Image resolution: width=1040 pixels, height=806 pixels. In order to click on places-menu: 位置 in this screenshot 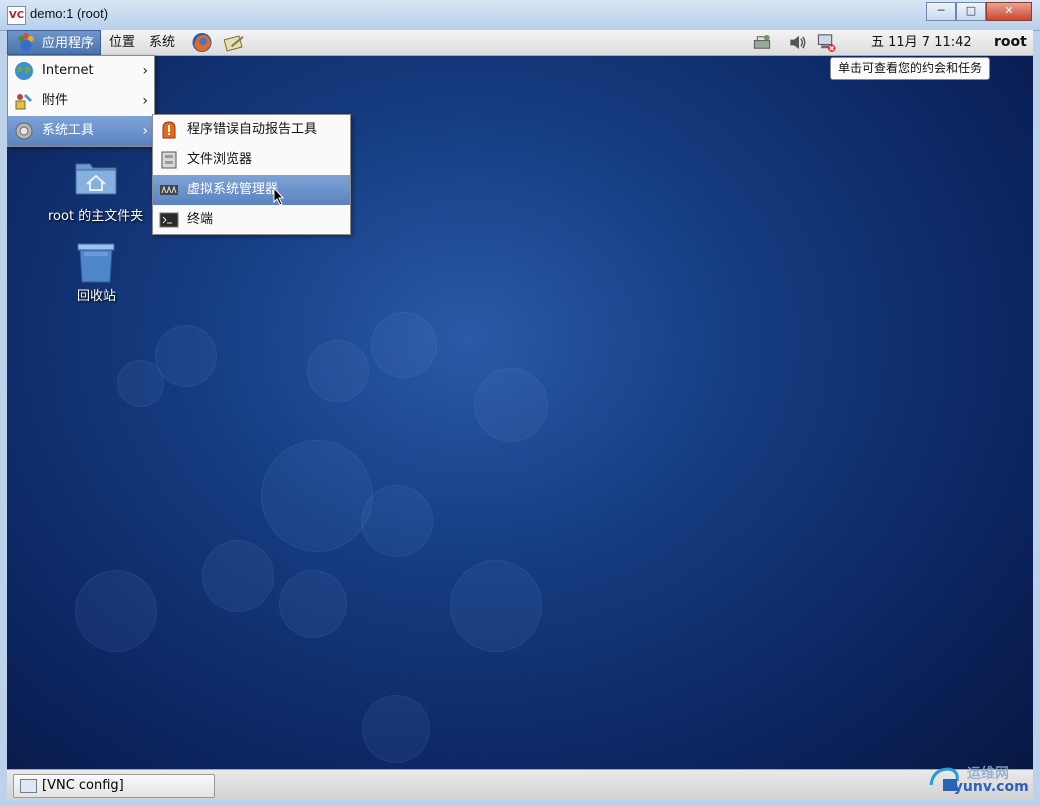, I will do `click(122, 42)`.